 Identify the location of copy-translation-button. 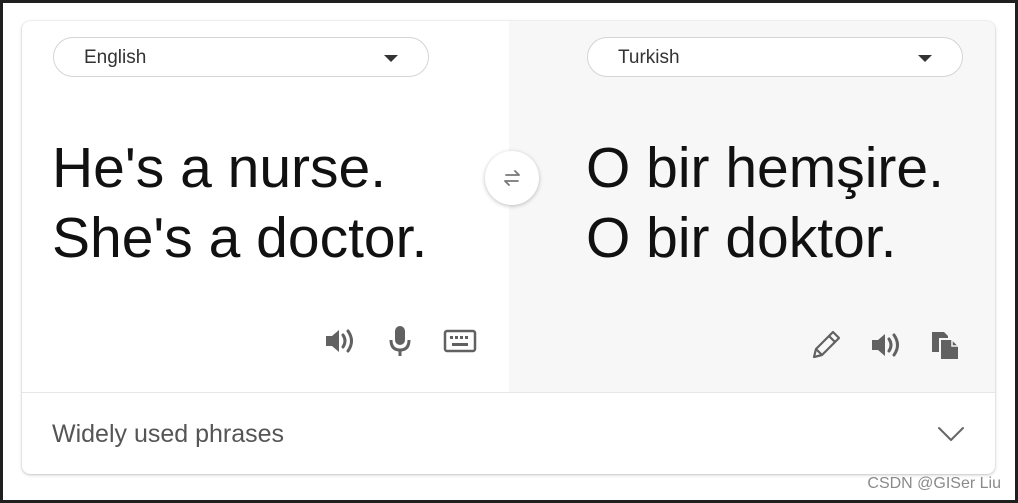
(946, 345).